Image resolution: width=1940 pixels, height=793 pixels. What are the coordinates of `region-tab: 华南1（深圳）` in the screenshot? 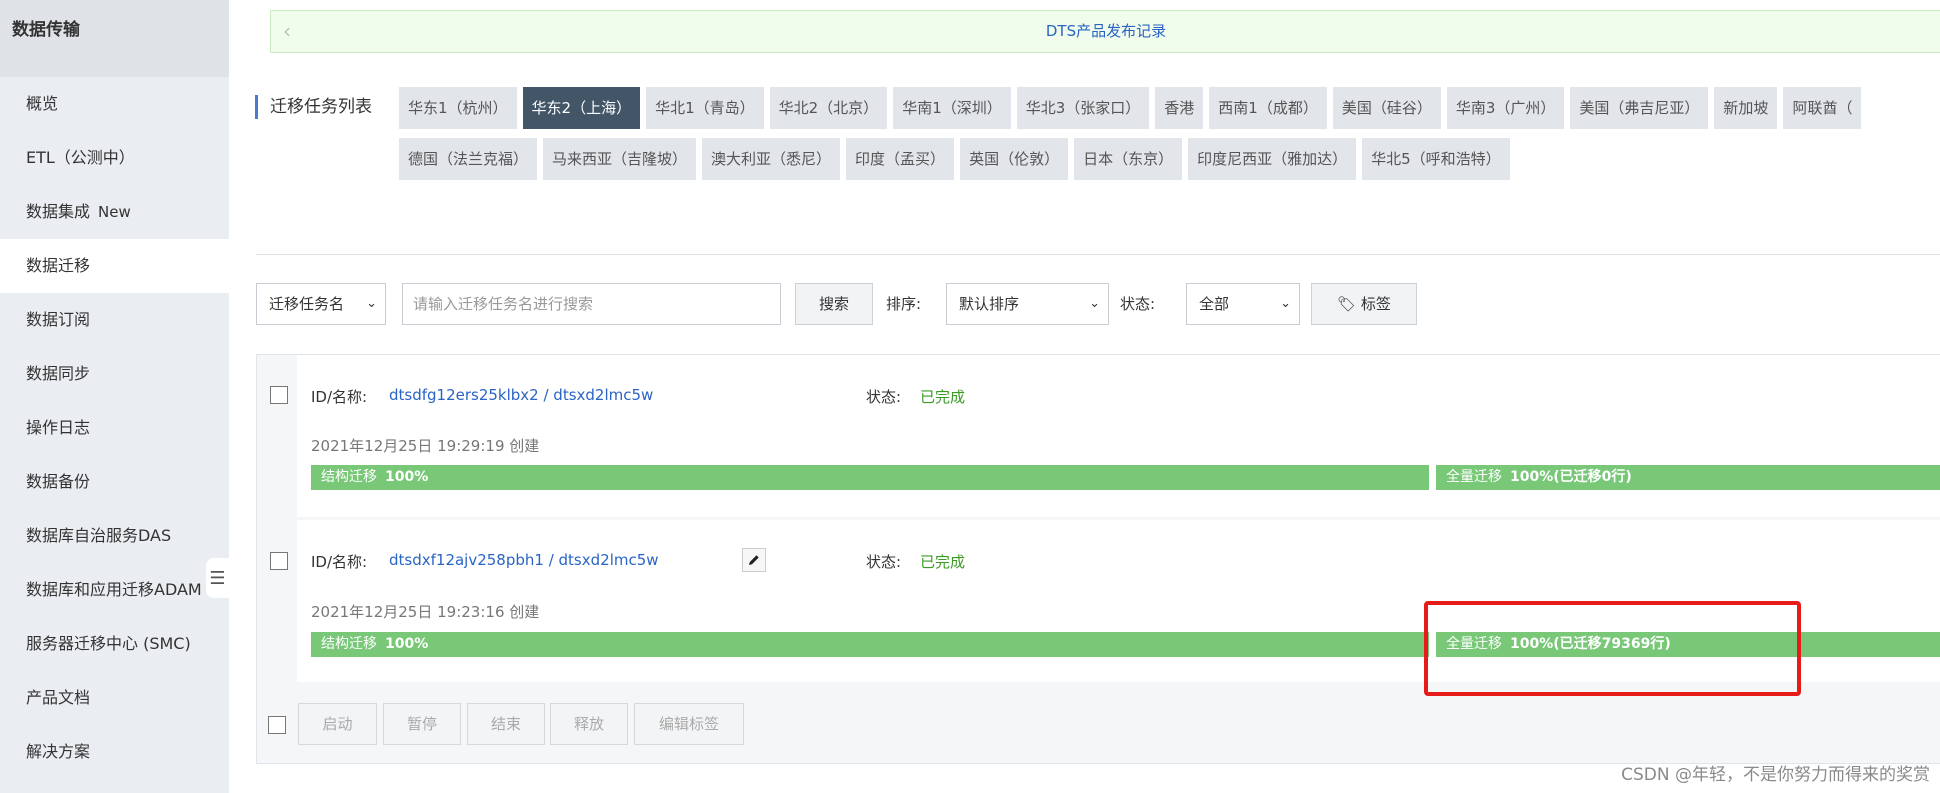 It's located at (952, 108).